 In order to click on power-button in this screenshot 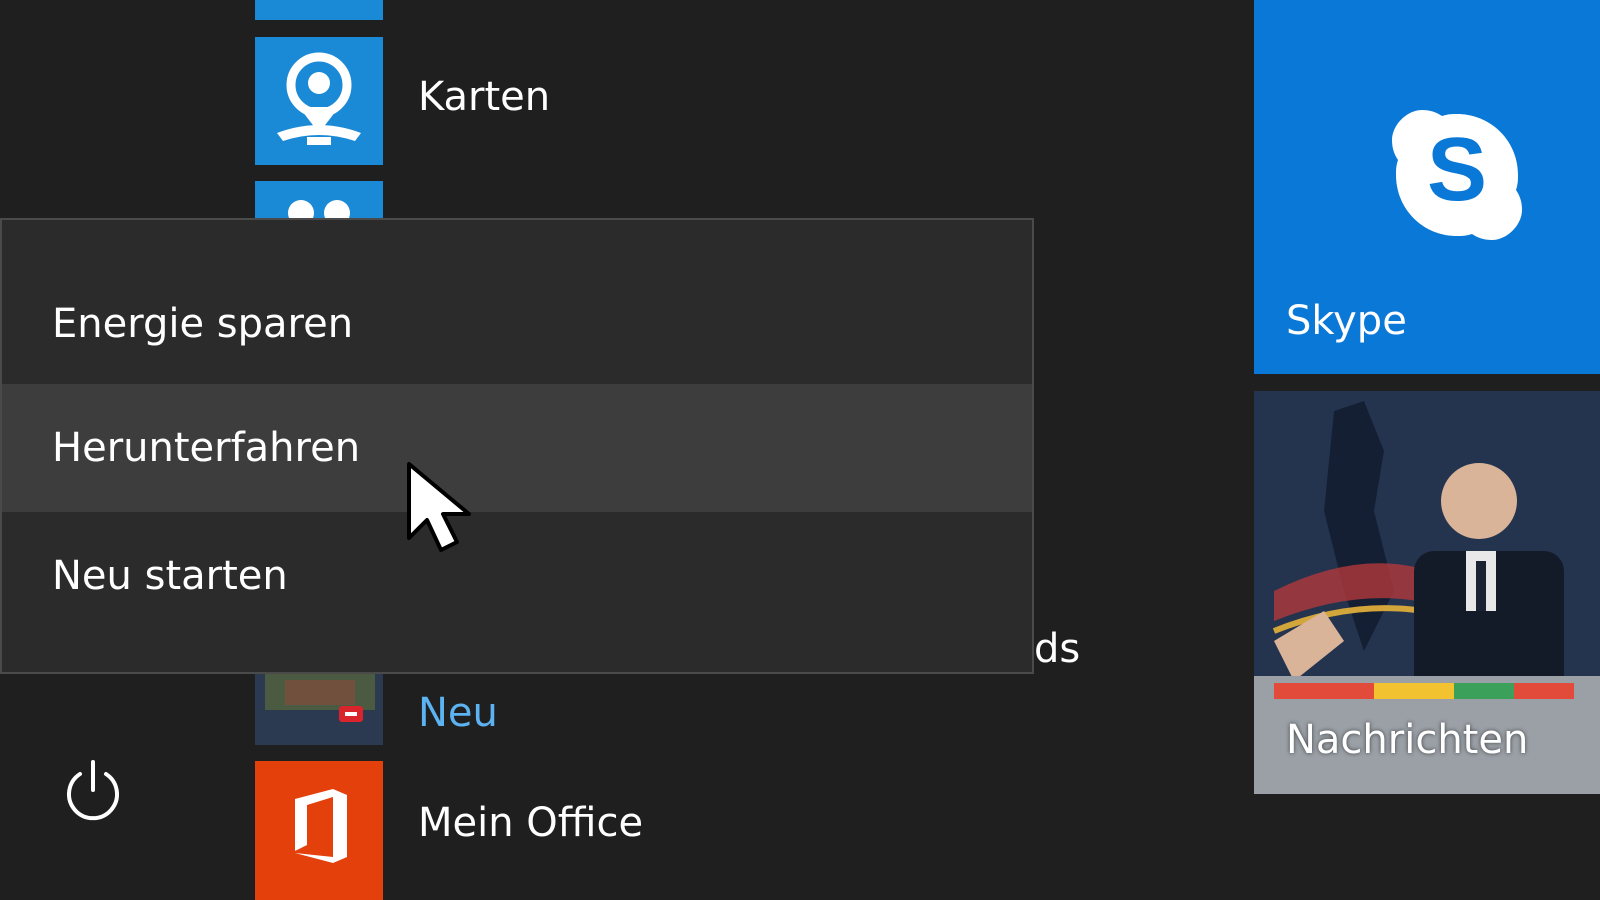, I will do `click(93, 791)`.